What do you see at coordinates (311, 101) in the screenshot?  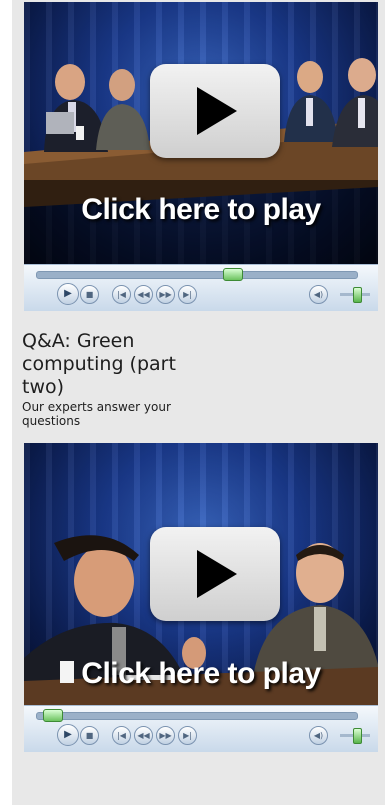 I see `person-center-right` at bounding box center [311, 101].